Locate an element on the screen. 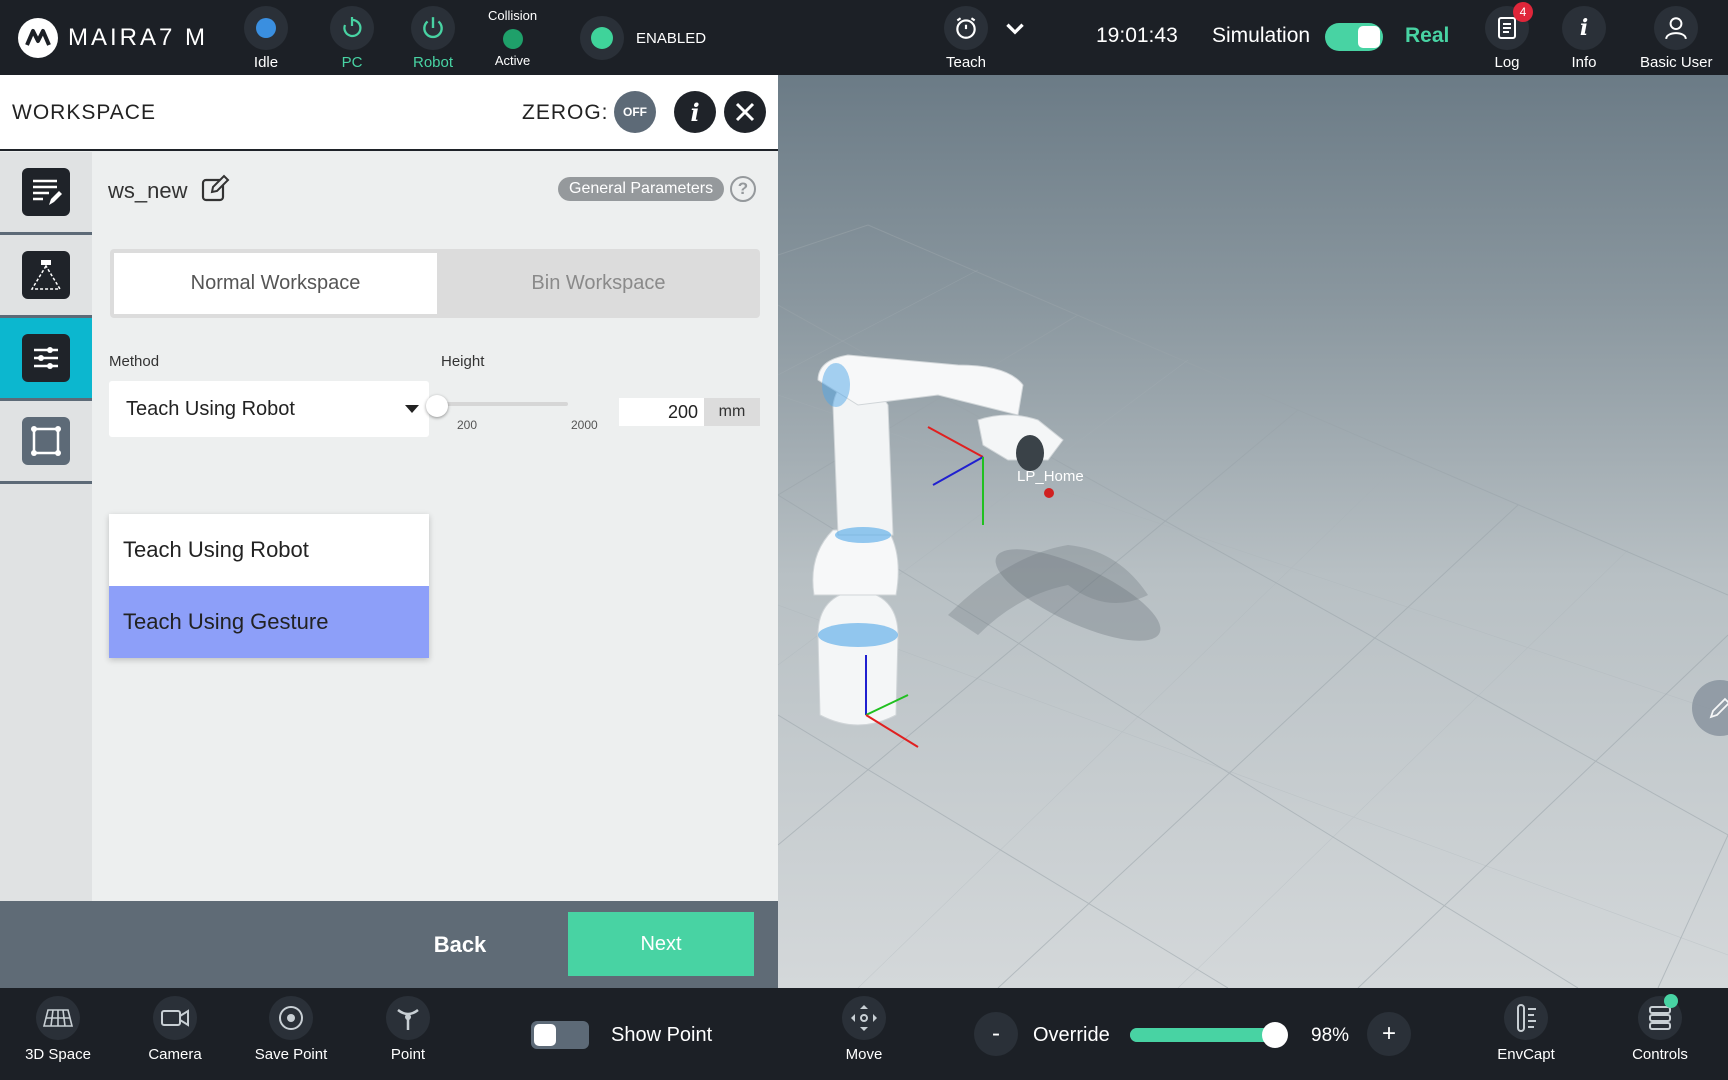  panel-info-button: i is located at coordinates (695, 112).